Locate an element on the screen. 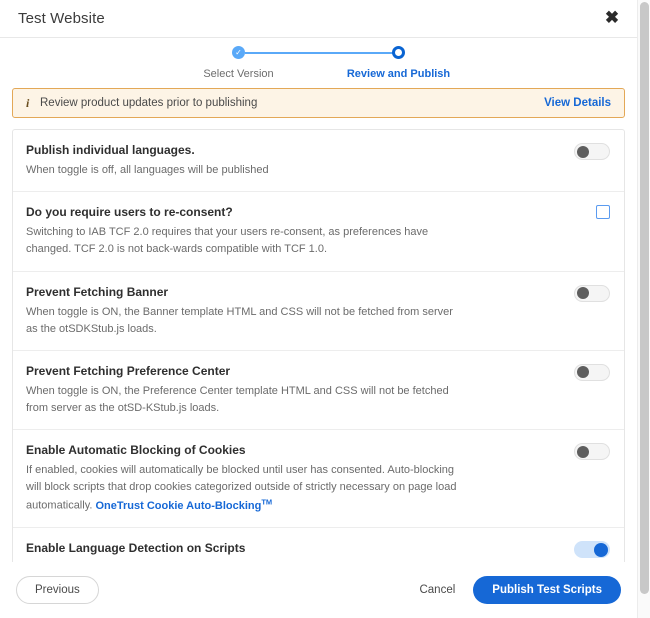 The image size is (650, 618). close-icon: ✖ is located at coordinates (612, 17).